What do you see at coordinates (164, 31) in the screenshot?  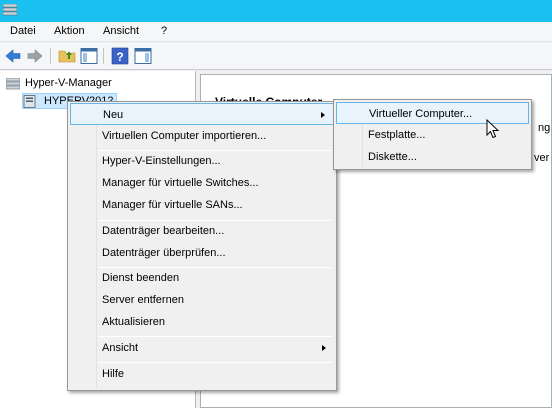 I see `menu-help: ?` at bounding box center [164, 31].